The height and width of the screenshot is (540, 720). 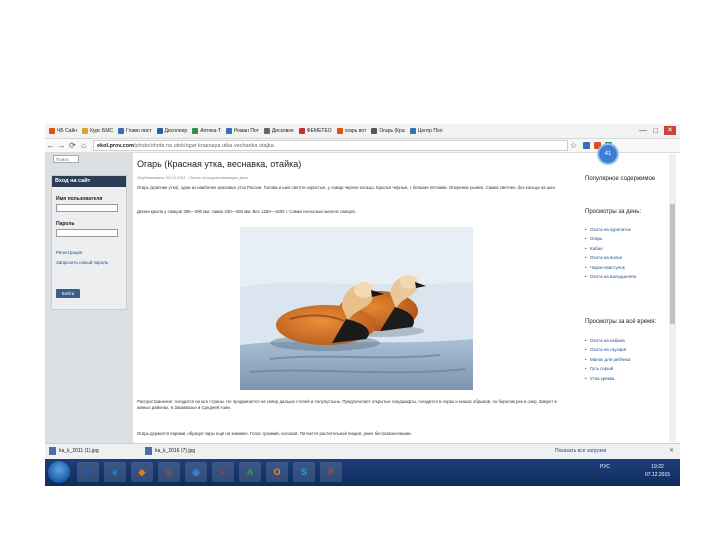 I want to click on login-button: Войти, so click(x=68, y=293).